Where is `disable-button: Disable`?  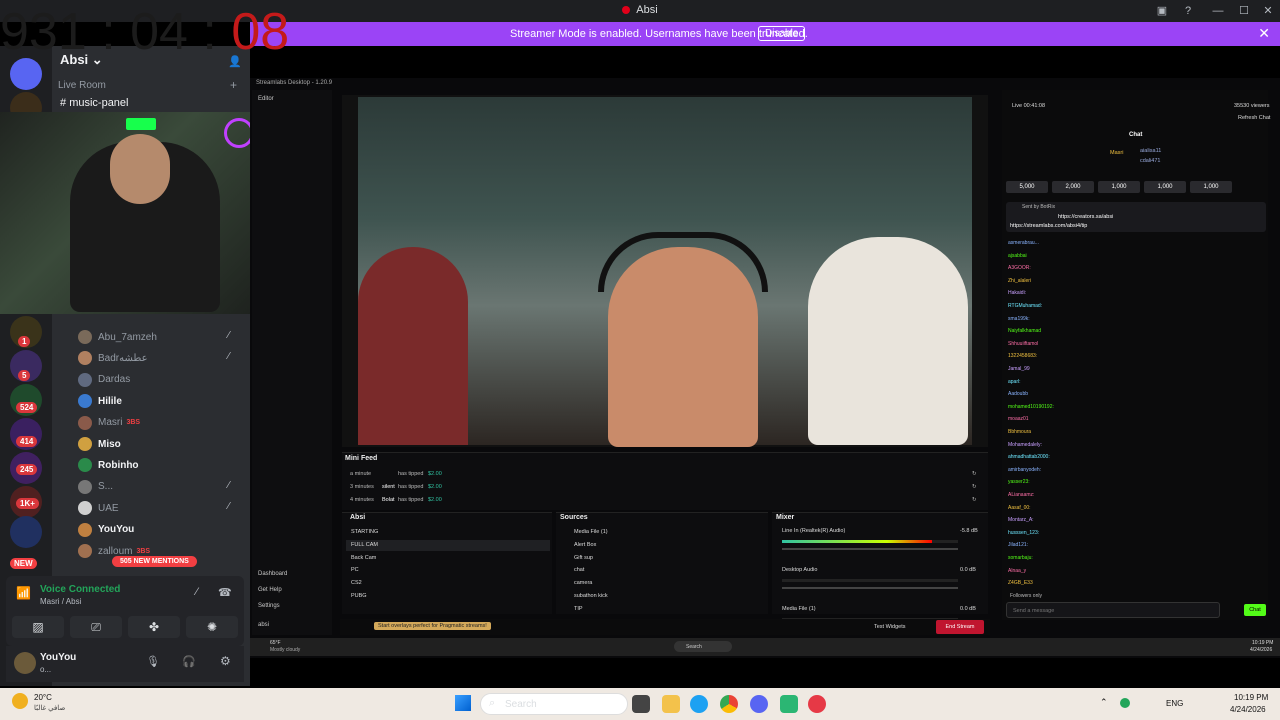
disable-button: Disable is located at coordinates (782, 33).